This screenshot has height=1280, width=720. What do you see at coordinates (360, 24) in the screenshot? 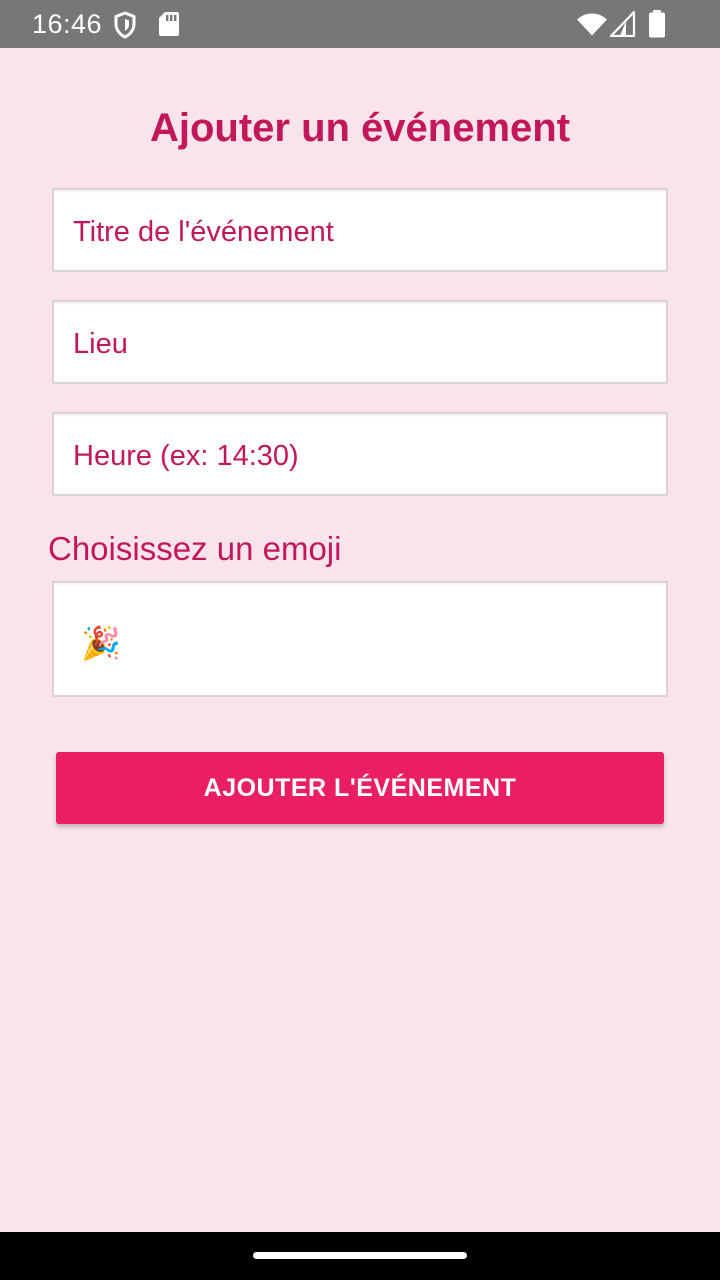
I see `status-bar: 16:46` at bounding box center [360, 24].